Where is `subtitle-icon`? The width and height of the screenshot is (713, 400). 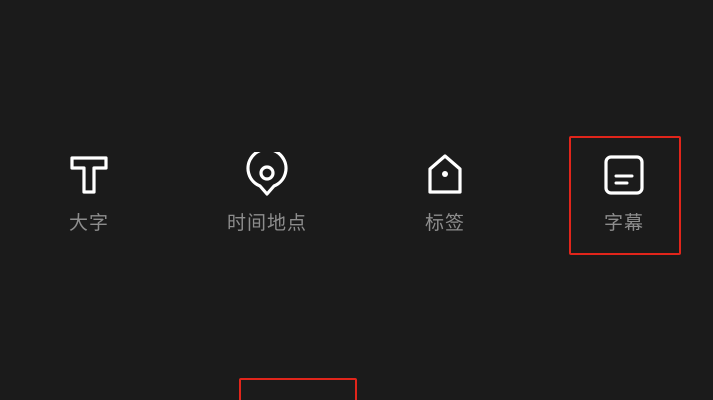 subtitle-icon is located at coordinates (624, 175).